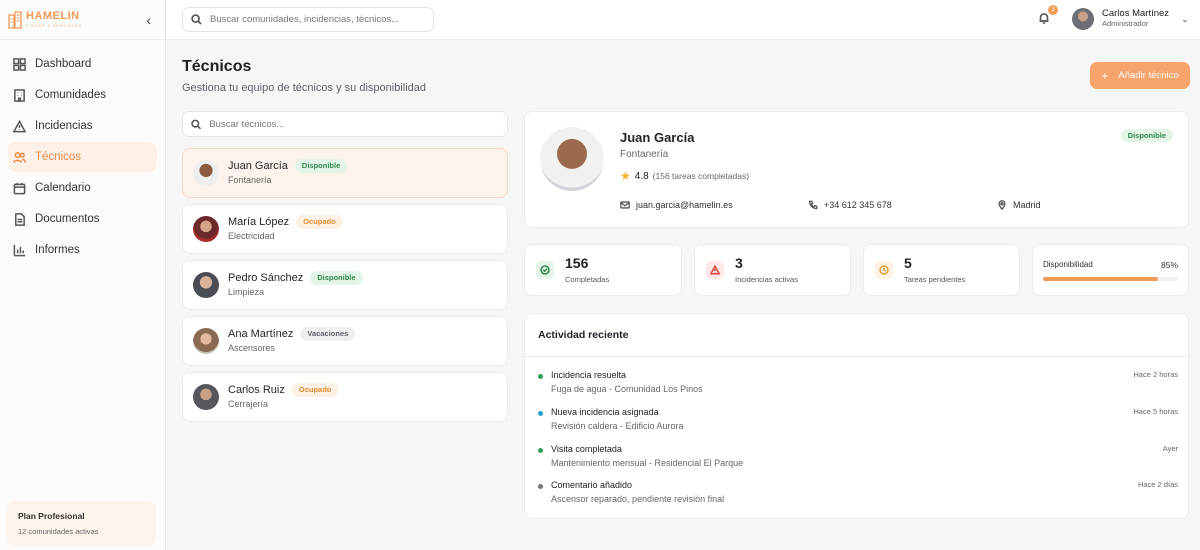 The width and height of the screenshot is (1200, 550). I want to click on profile-avatar, so click(572, 159).